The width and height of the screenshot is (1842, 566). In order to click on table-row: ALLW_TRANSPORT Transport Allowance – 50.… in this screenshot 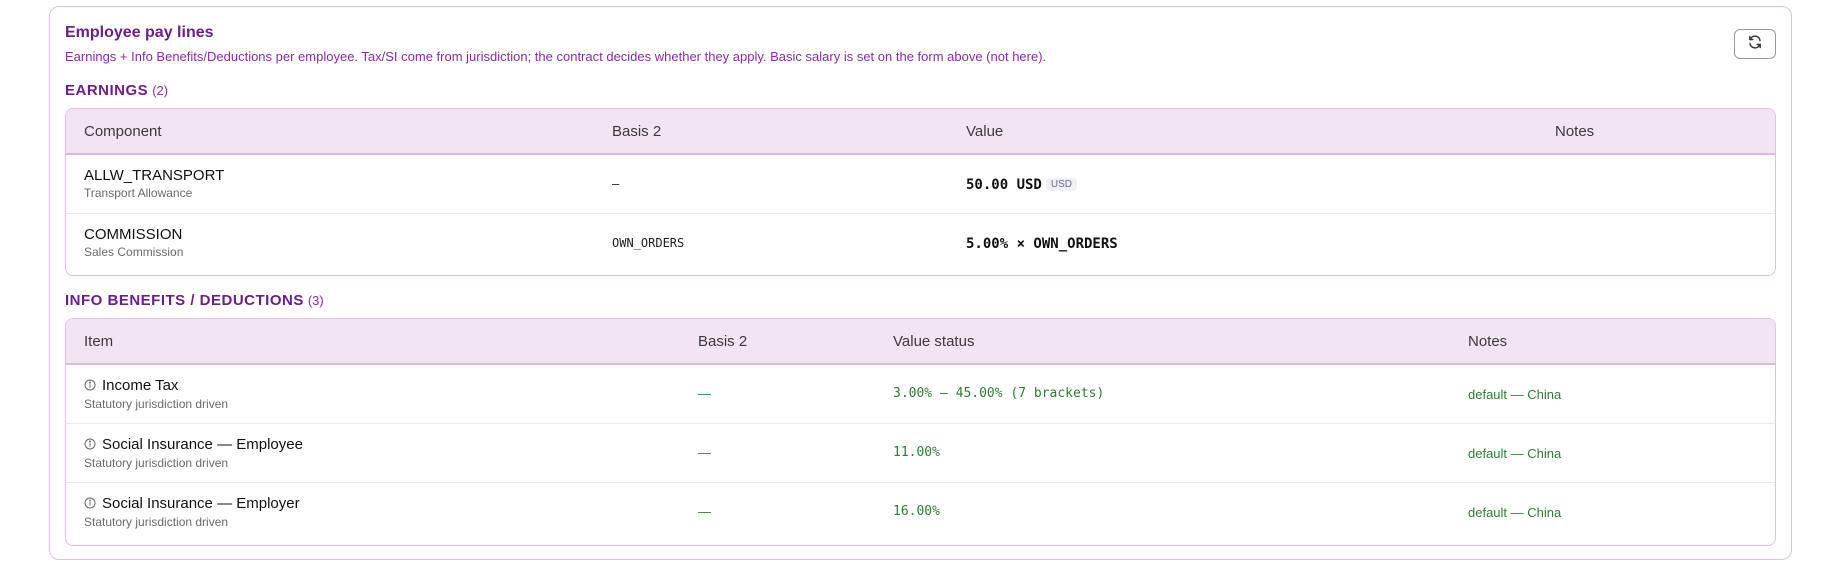, I will do `click(920, 184)`.